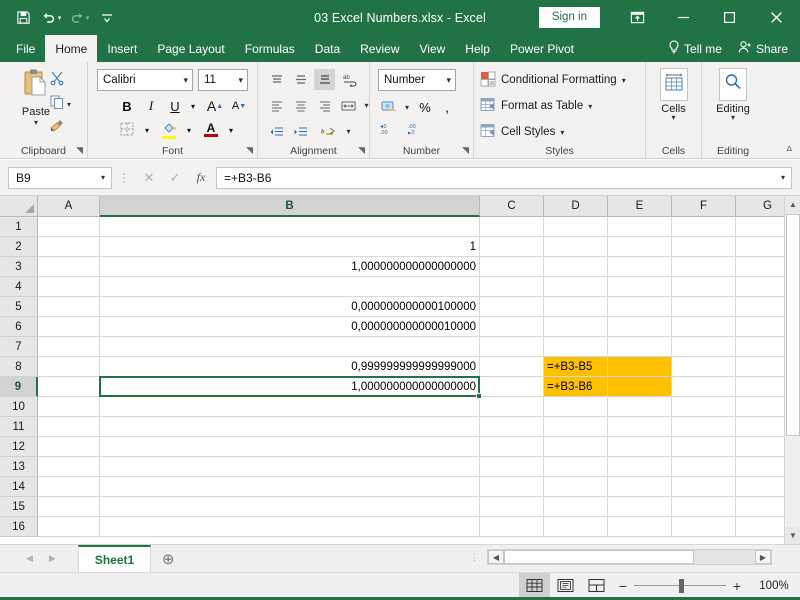  What do you see at coordinates (576, 267) in the screenshot?
I see `cell-D3` at bounding box center [576, 267].